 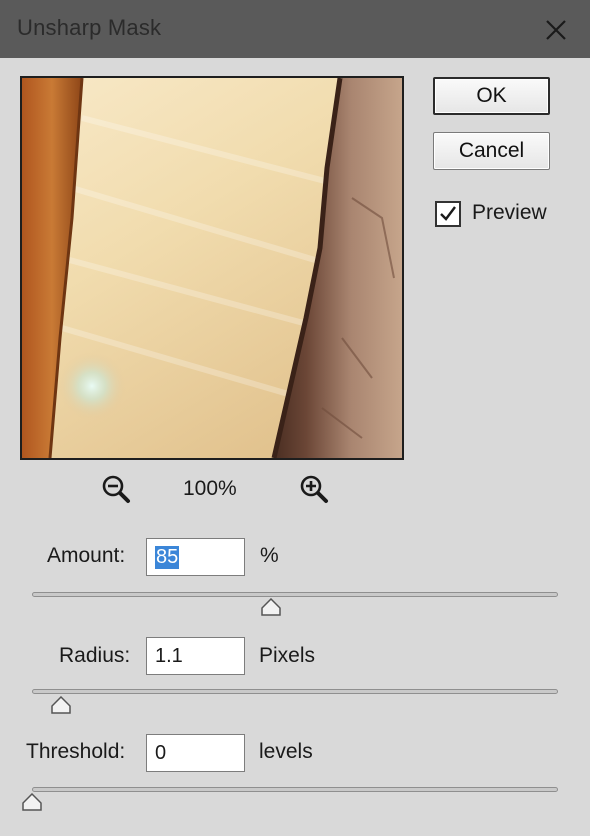 I want to click on threshold-value: 0, so click(x=161, y=752).